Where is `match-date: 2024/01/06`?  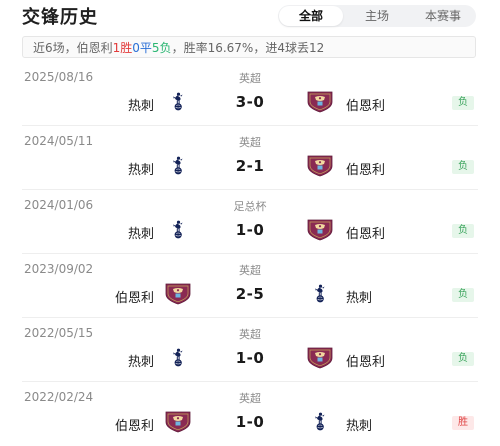
match-date: 2024/01/06 is located at coordinates (59, 205).